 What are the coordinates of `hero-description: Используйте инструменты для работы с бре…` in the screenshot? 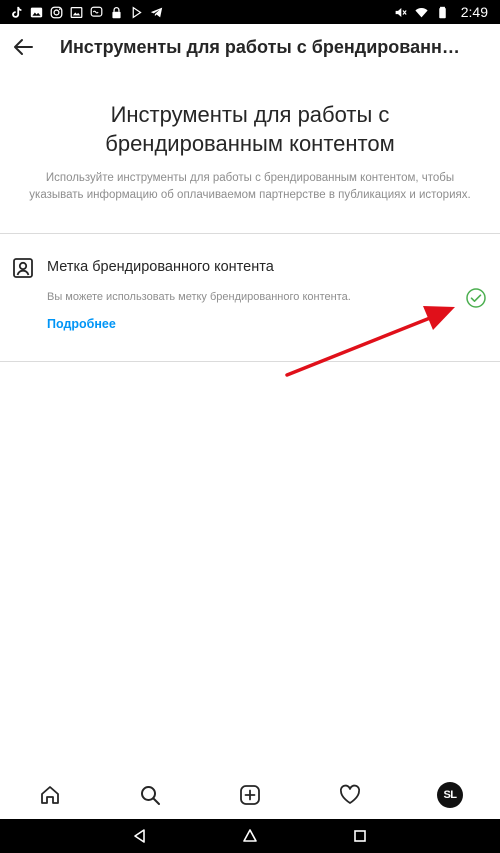 It's located at (250, 186).